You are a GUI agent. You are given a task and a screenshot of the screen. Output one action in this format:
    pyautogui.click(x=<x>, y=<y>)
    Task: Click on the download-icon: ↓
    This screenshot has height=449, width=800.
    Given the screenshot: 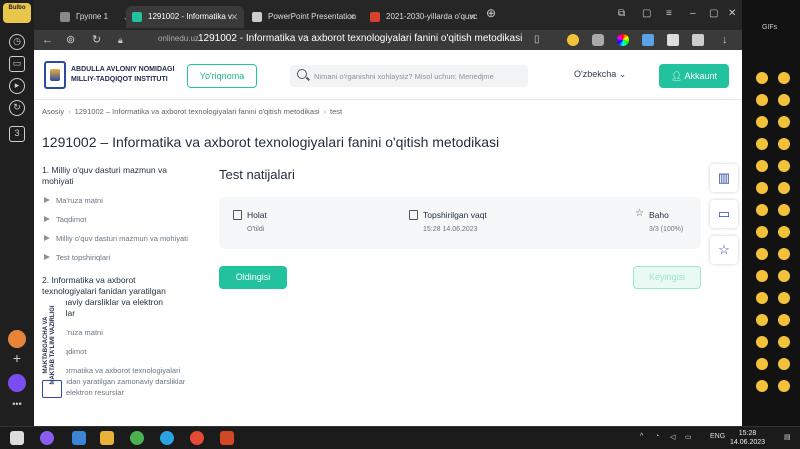 What is the action you would take?
    pyautogui.click(x=725, y=40)
    